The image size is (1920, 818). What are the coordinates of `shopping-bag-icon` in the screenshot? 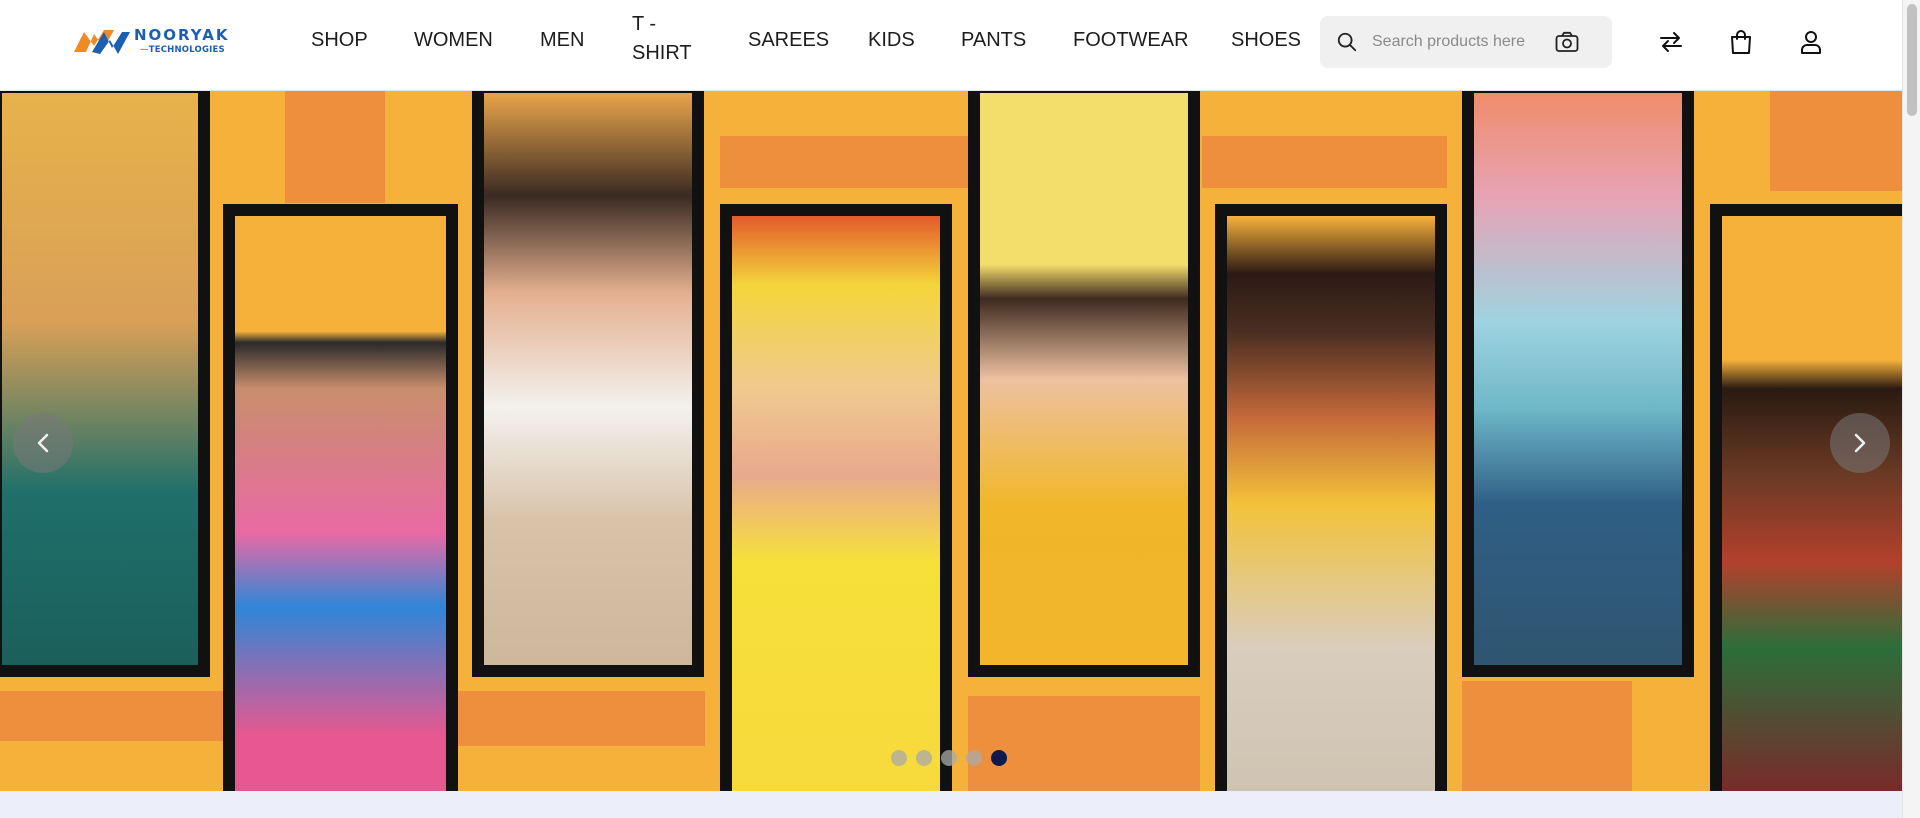 It's located at (1741, 42).